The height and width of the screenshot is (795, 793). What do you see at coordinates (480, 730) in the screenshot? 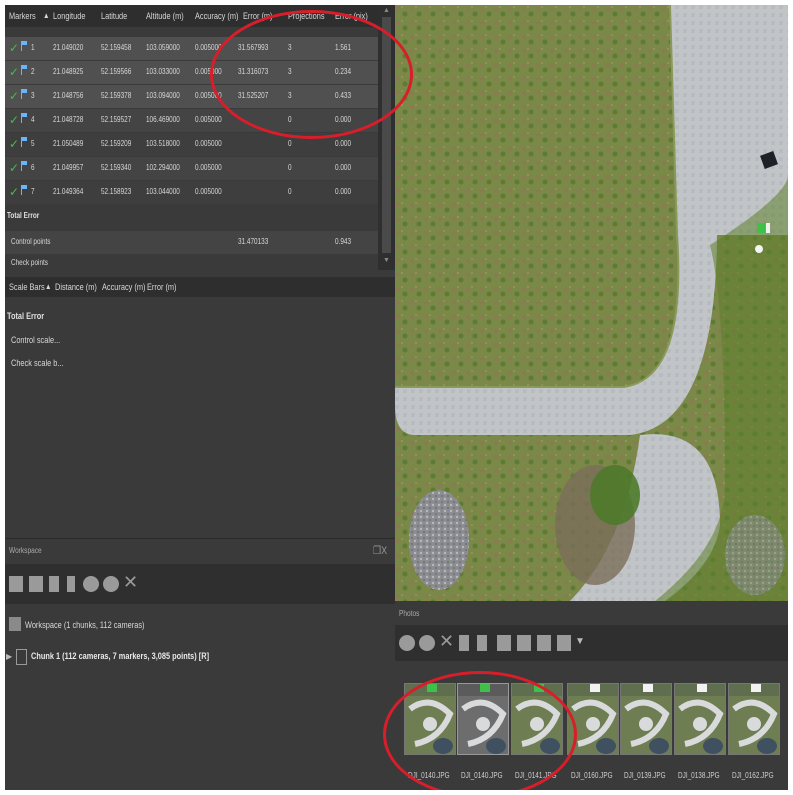
I see `annotation-ellipse-photos` at bounding box center [480, 730].